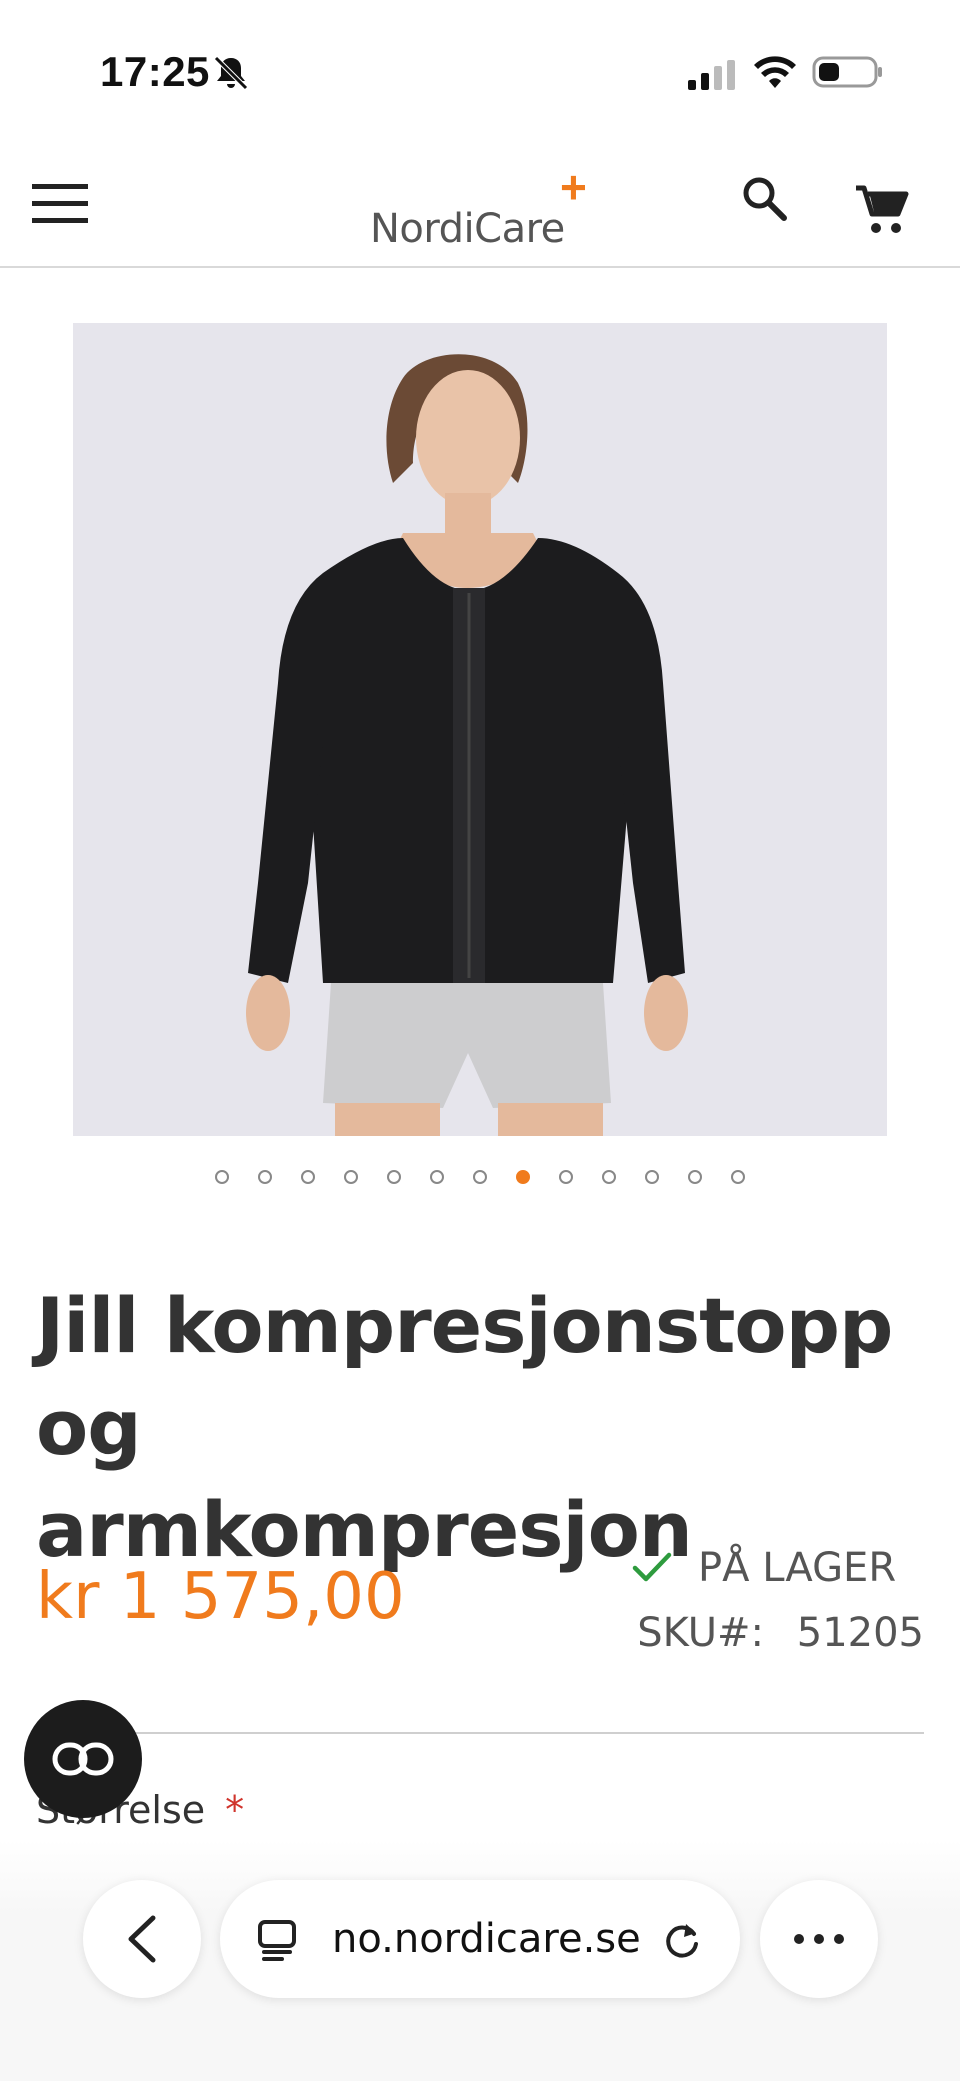 This screenshot has height=2081, width=960. Describe the element at coordinates (765, 199) in the screenshot. I see `search-icon` at that location.